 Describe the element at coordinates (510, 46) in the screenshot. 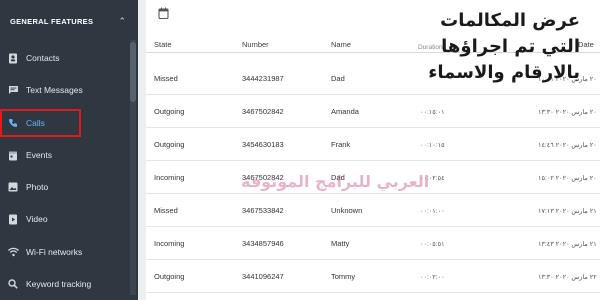

I see `overlay-line: التي تم اجراؤها` at that location.